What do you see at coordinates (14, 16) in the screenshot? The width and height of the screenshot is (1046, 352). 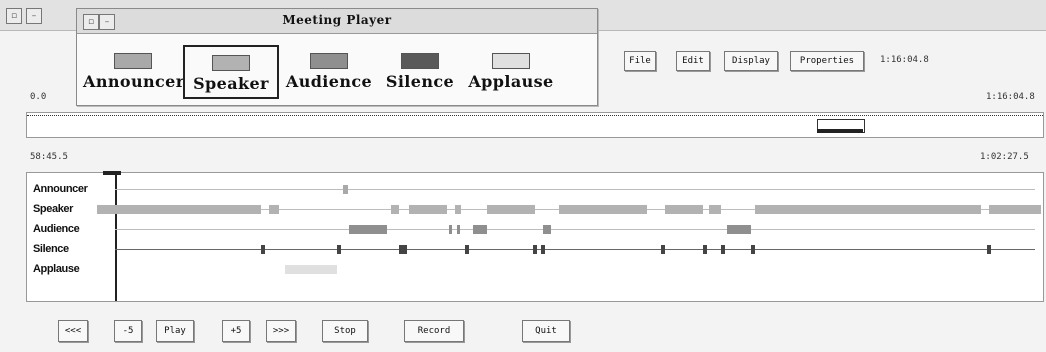 I see `window-menu-icon: ▫` at bounding box center [14, 16].